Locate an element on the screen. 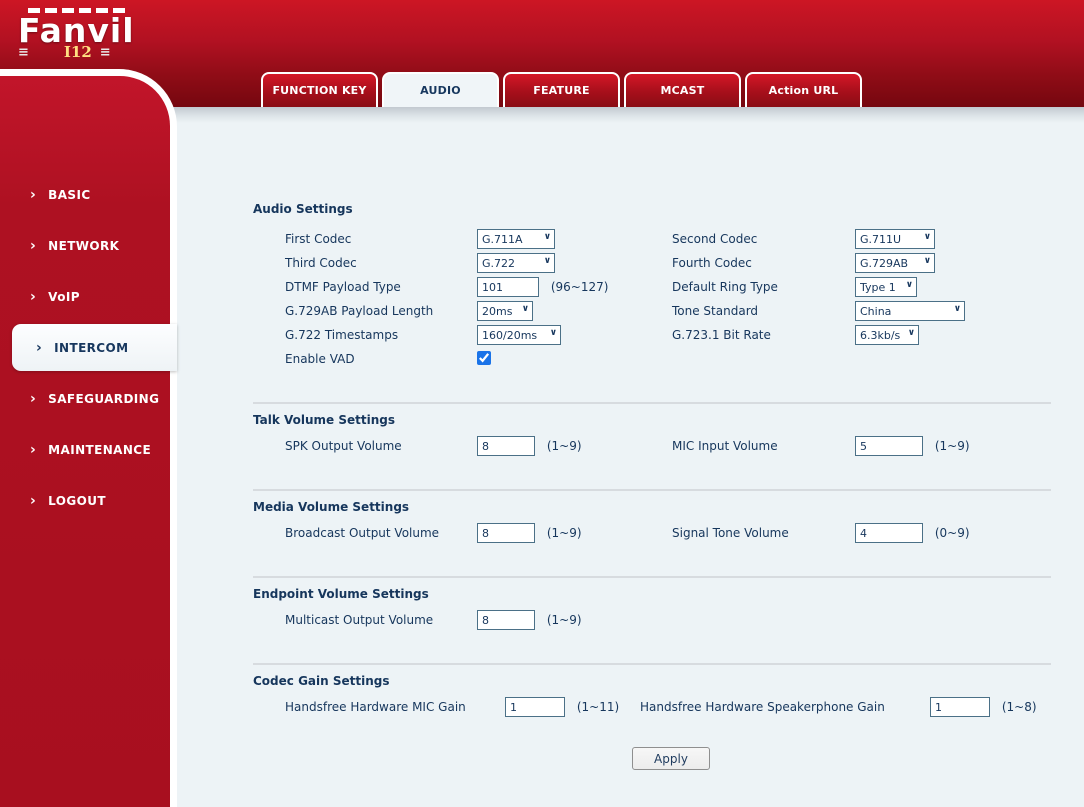 This screenshot has width=1084, height=807. tone-standard-select: China is located at coordinates (910, 311).